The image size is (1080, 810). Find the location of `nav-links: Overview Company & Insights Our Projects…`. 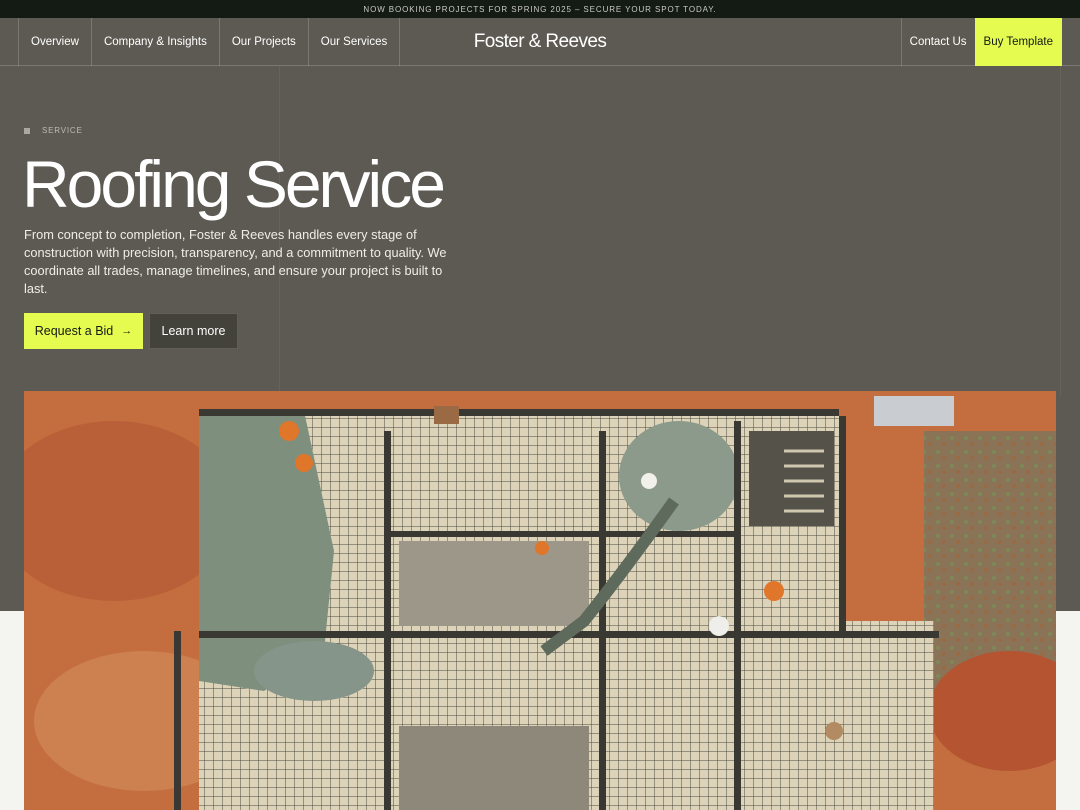

nav-links: Overview Company & Insights Our Projects… is located at coordinates (209, 42).